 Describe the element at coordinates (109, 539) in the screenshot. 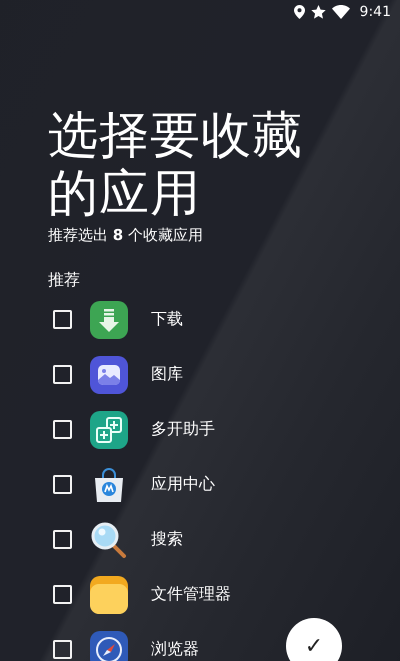

I see `magnifier-icon` at that location.